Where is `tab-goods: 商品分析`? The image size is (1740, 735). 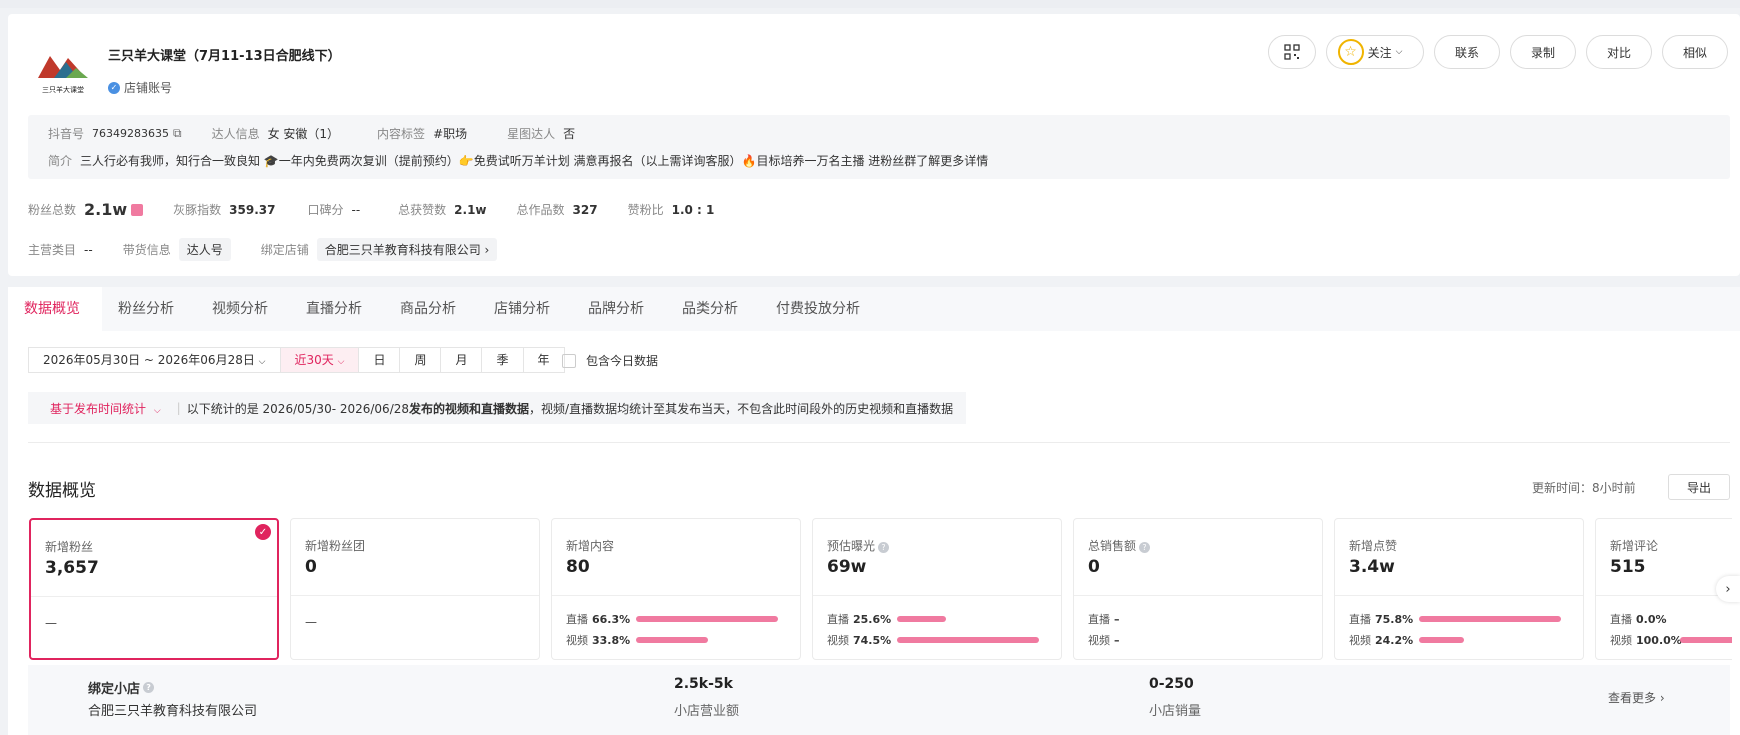
tab-goods: 商品分析 is located at coordinates (431, 309).